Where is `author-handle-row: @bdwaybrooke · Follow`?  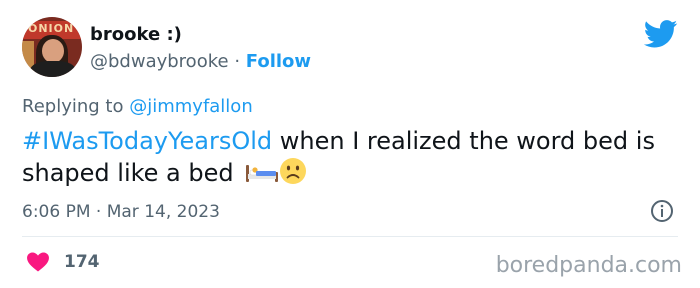 author-handle-row: @bdwaybrooke · Follow is located at coordinates (200, 62).